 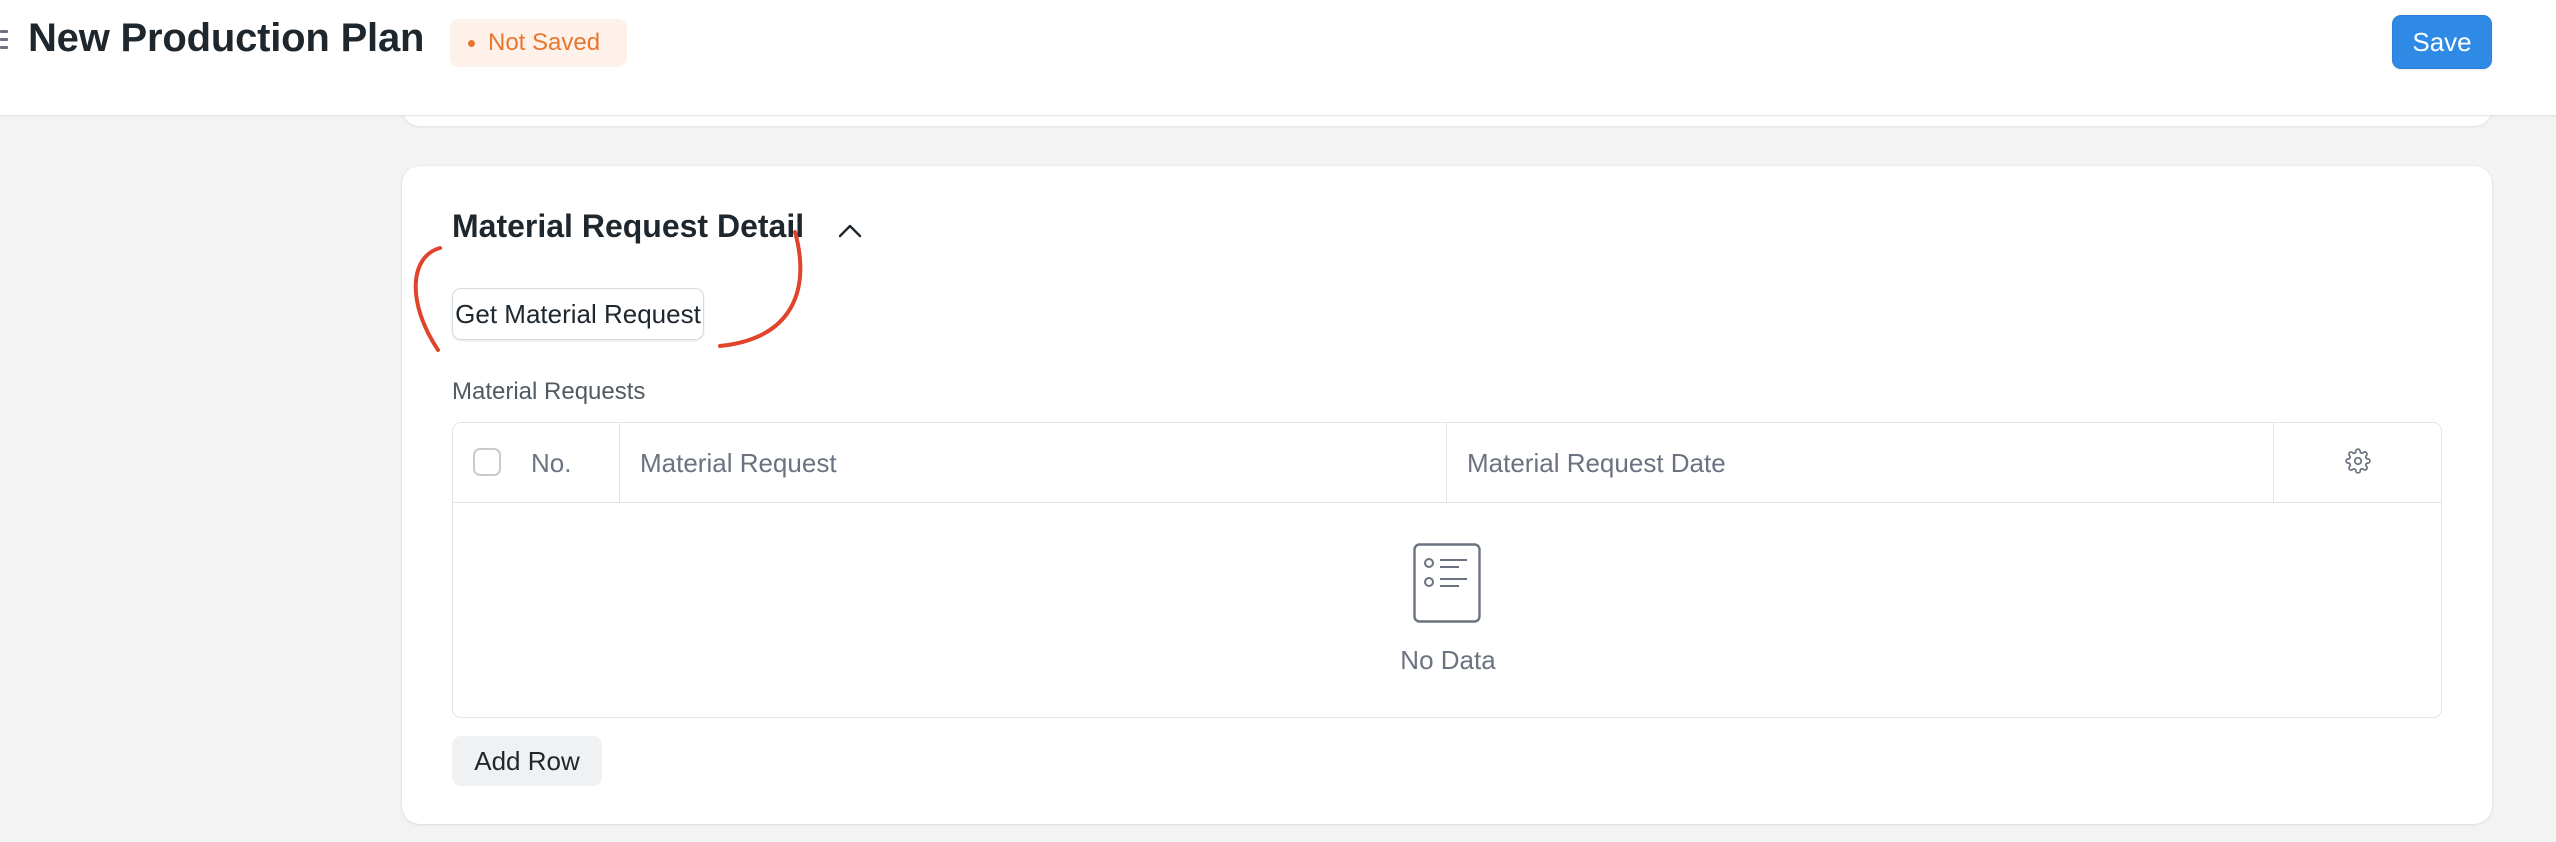 I want to click on hamburger-icon, so click(x=4, y=41).